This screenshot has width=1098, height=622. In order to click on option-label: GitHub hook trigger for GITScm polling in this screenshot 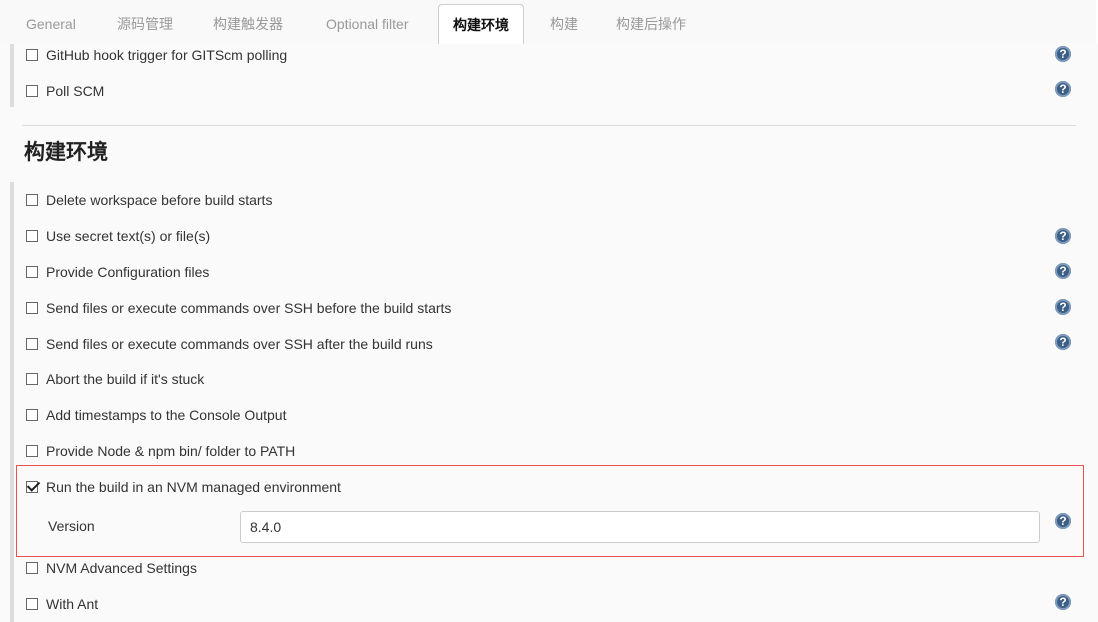, I will do `click(167, 55)`.